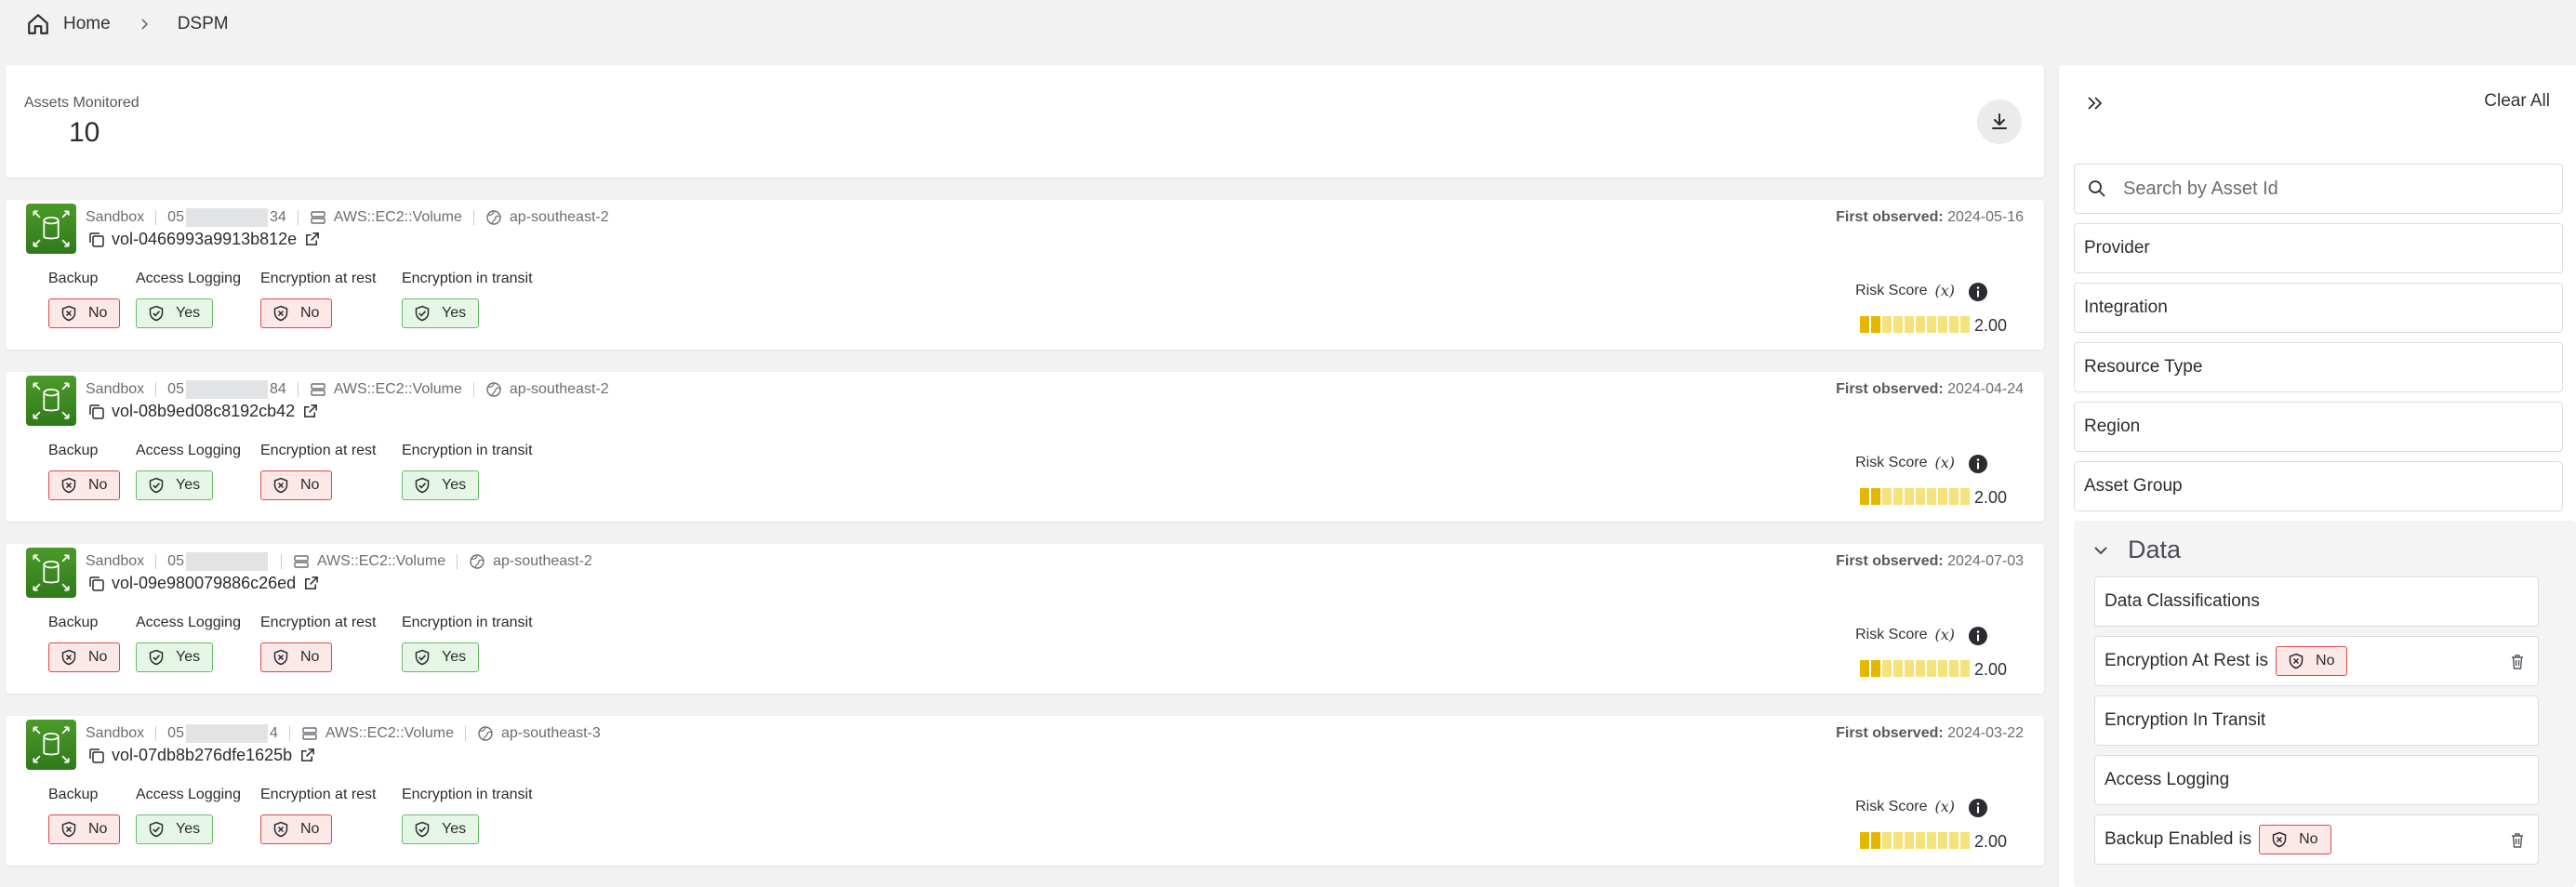 The image size is (2576, 887). I want to click on environment-label: Sandbox, so click(115, 733).